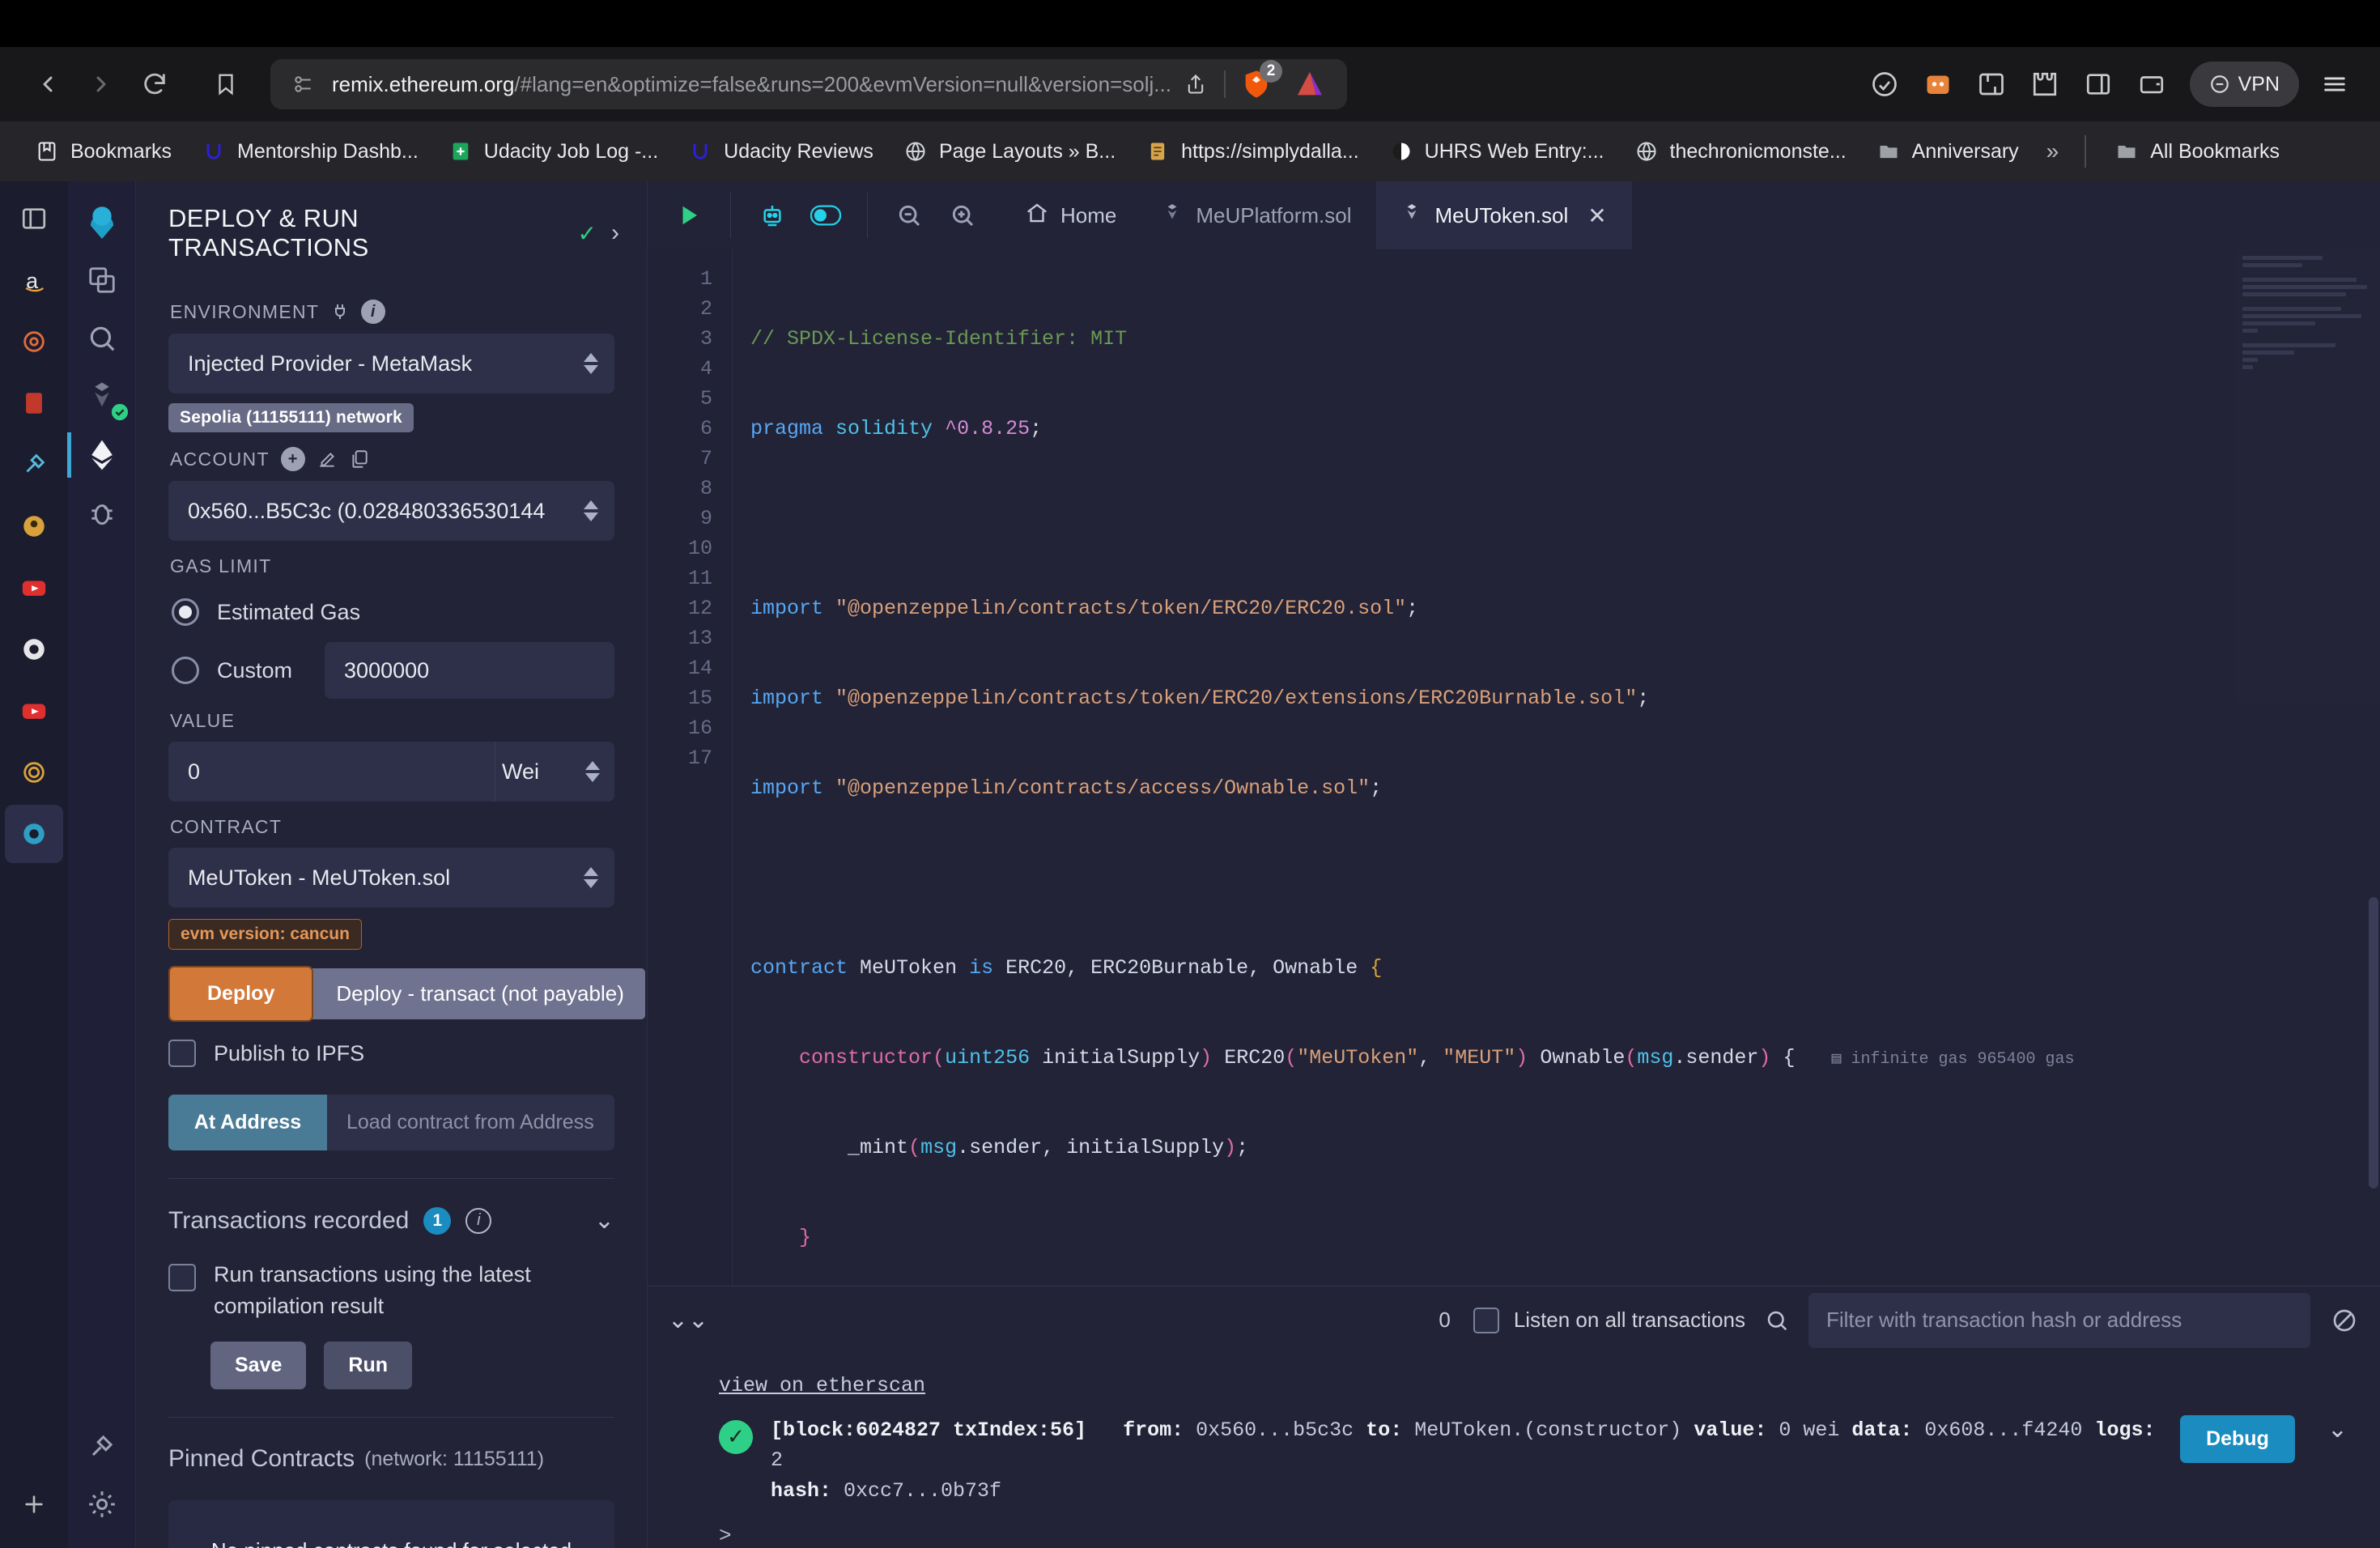 The height and width of the screenshot is (1548, 2380). I want to click on publish-ipfs-row: Publish to IPFS, so click(391, 1053).